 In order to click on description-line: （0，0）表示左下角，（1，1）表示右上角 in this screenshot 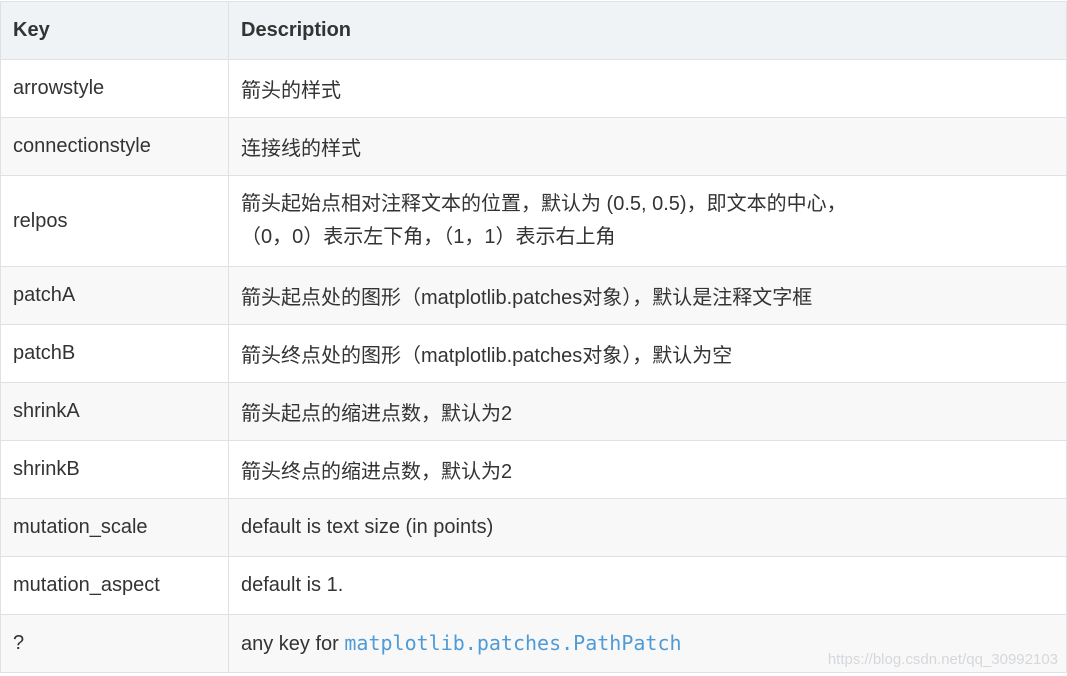, I will do `click(428, 237)`.